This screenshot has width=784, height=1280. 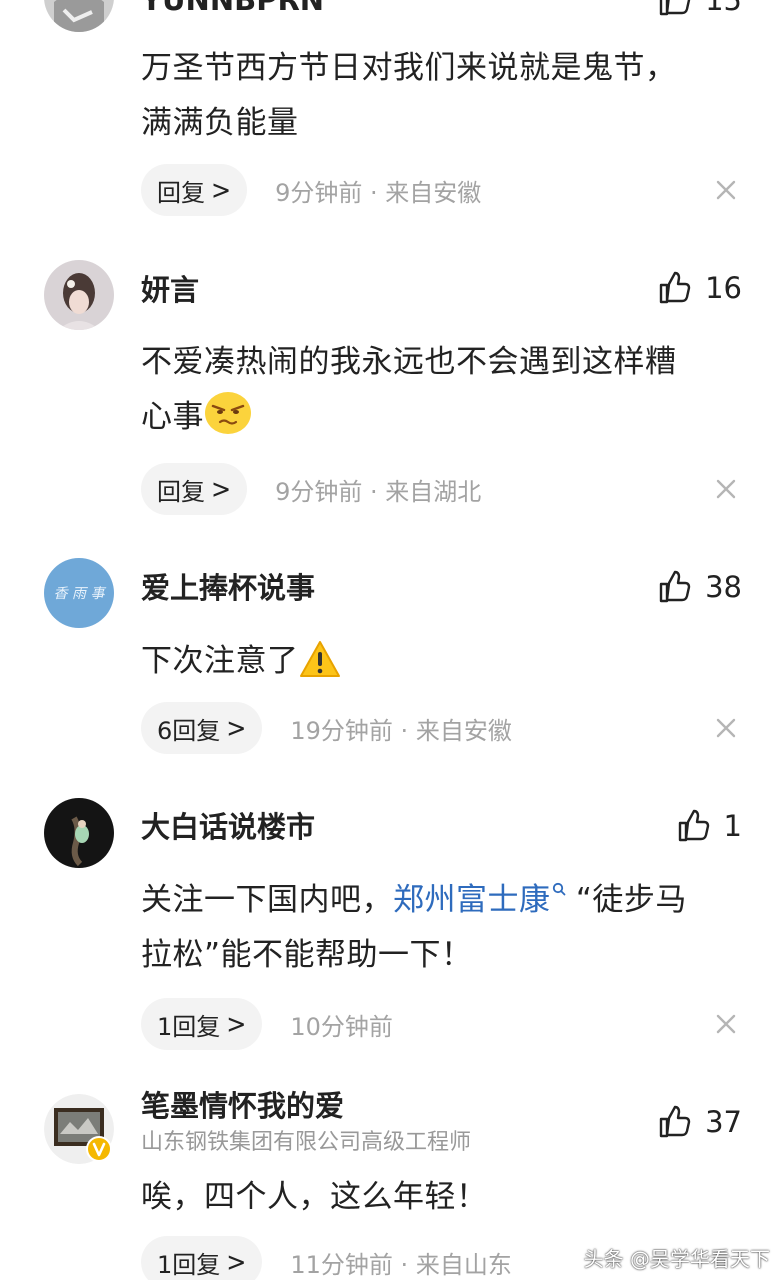 I want to click on username: 爱上捧杯说事, so click(x=228, y=588).